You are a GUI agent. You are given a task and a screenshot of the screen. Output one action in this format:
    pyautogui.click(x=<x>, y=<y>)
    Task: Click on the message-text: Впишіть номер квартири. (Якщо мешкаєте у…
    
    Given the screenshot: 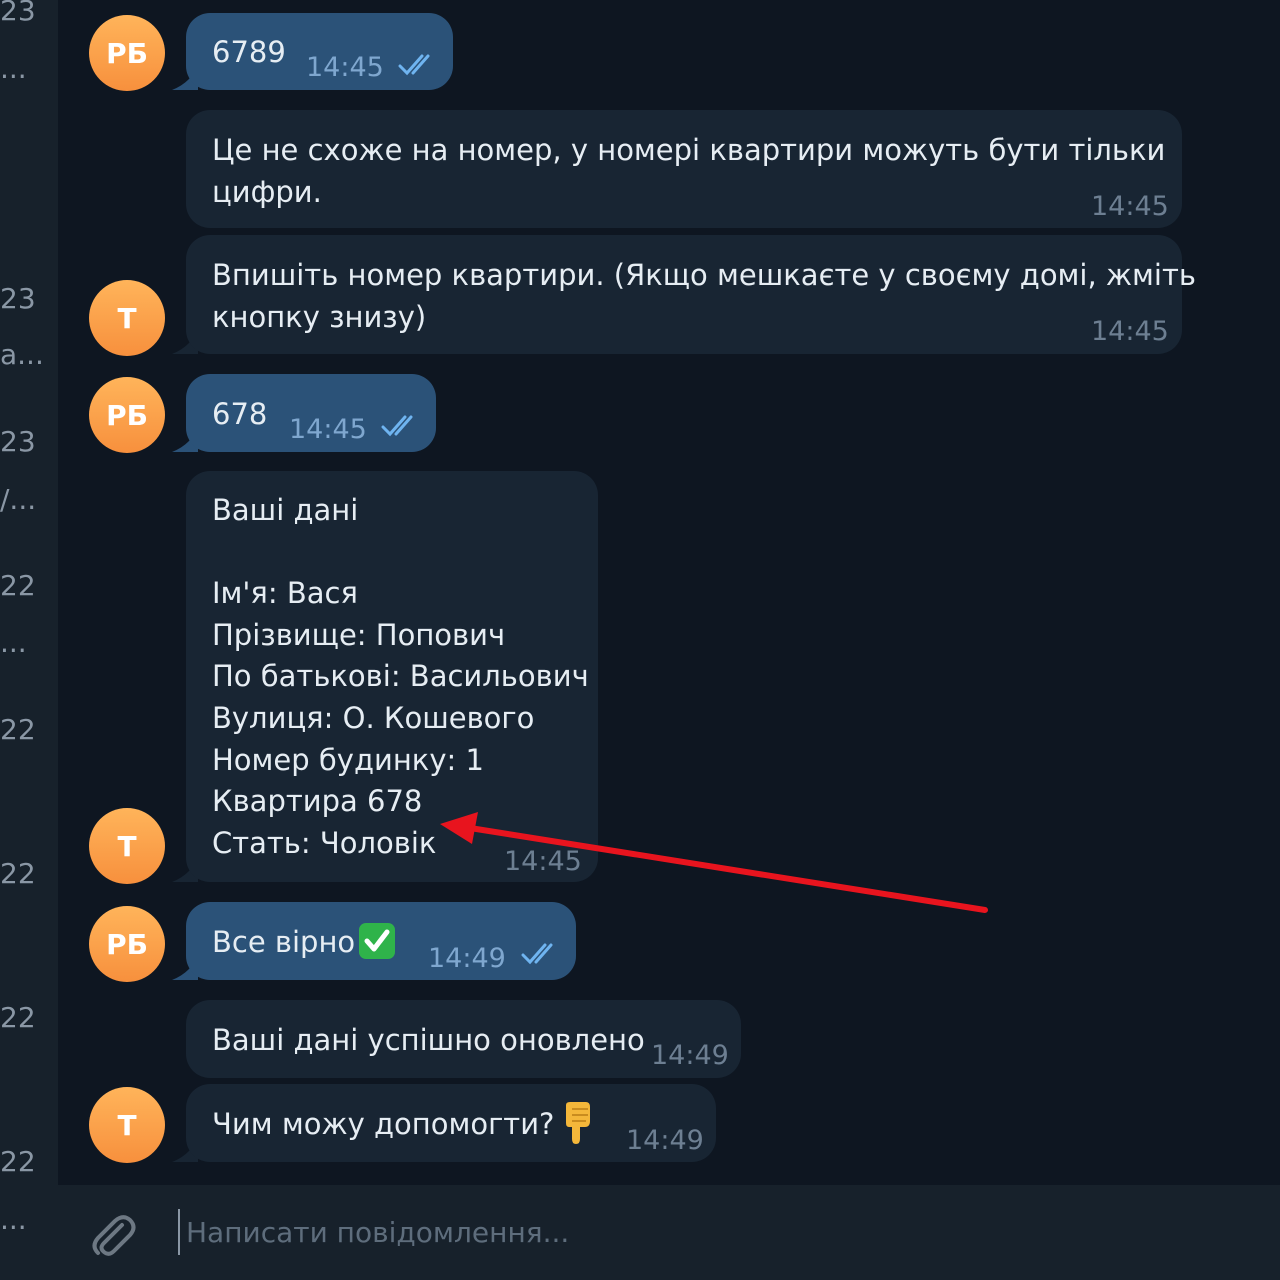 What is the action you would take?
    pyautogui.click(x=704, y=296)
    